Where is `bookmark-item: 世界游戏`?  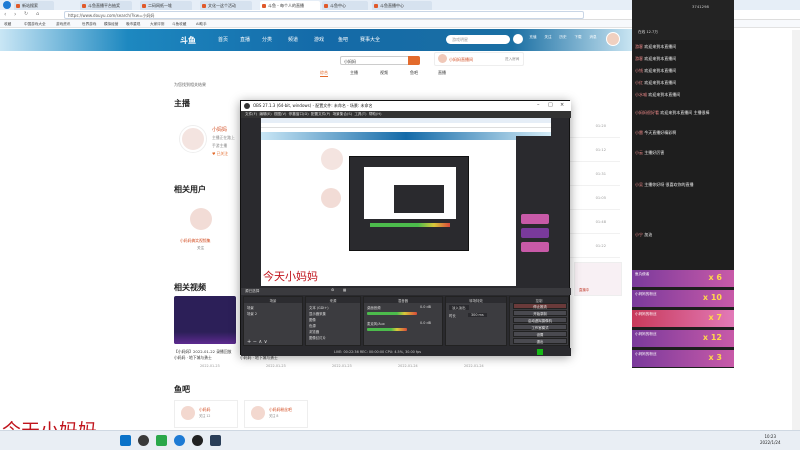
bookmark-item: 世界游戏 is located at coordinates (89, 24).